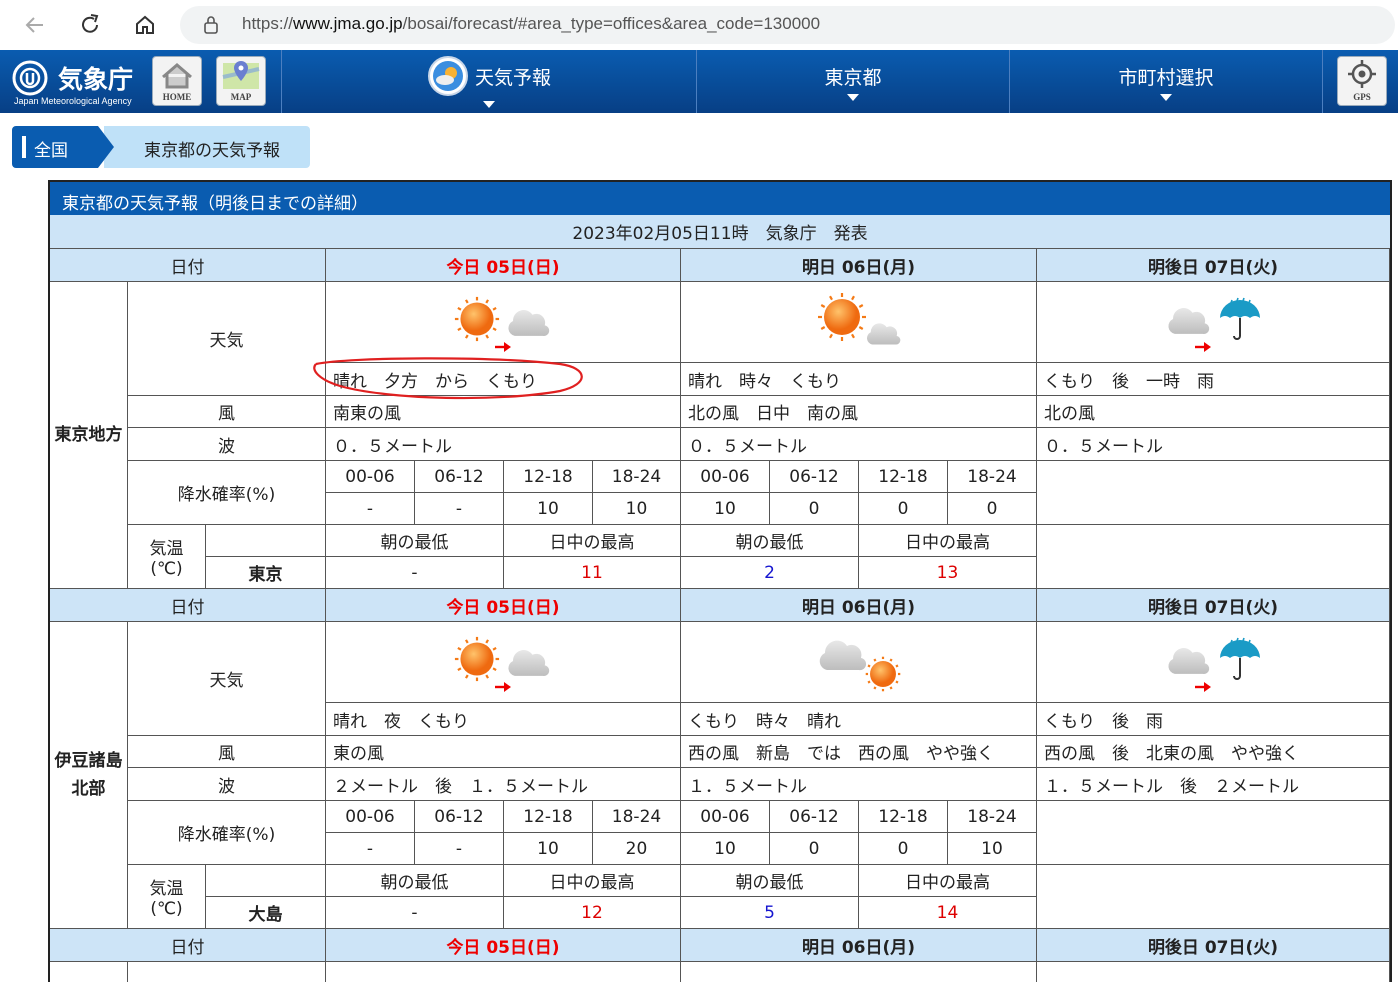  Describe the element at coordinates (188, 265) in the screenshot. I see `date-header-label: 日付` at that location.